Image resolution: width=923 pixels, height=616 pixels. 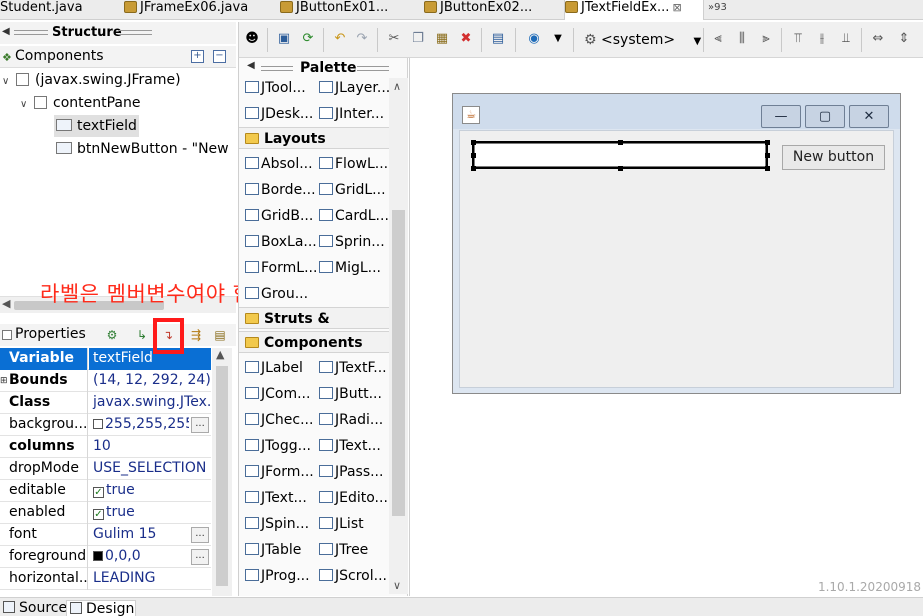 What do you see at coordinates (80, 103) in the screenshot?
I see `tree-node-contentpane: ∨ contentPane` at bounding box center [80, 103].